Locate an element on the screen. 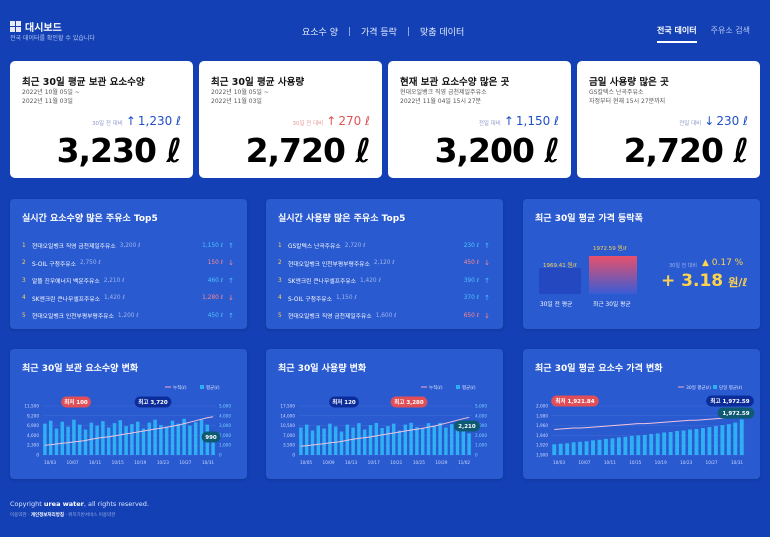 The image size is (770, 537). change-group: 1,280 ℓ ↓ is located at coordinates (212, 298).